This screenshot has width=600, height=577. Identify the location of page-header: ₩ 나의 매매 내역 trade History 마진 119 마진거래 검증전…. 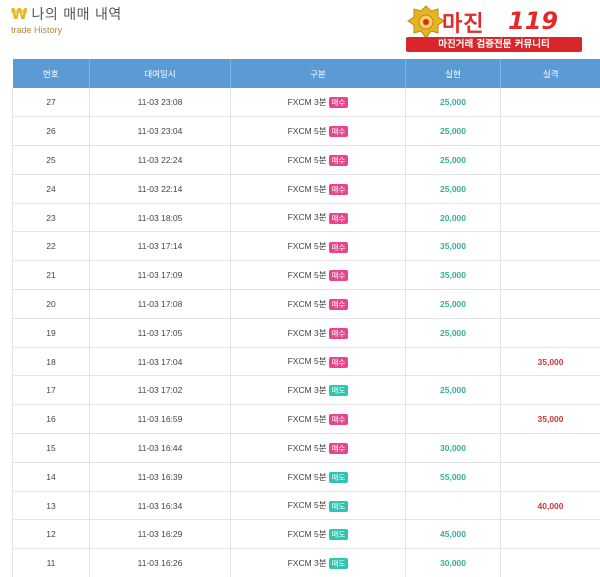
(300, 28).